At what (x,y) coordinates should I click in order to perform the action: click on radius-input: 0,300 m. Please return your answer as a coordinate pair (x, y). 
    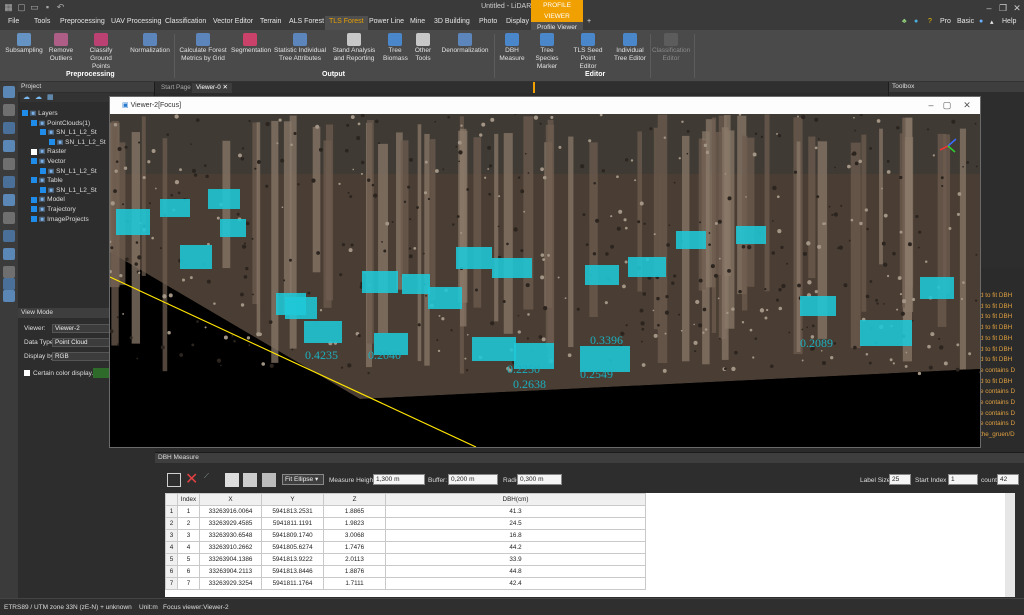
    Looking at the image, I should click on (539, 479).